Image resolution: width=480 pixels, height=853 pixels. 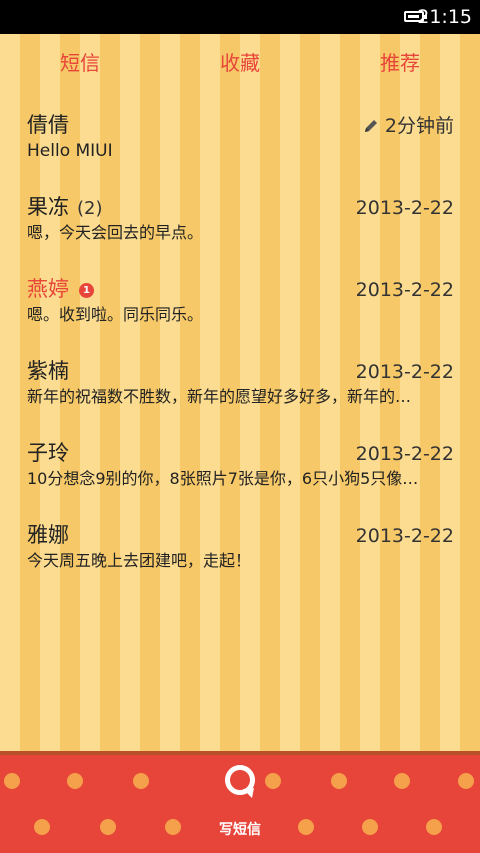 I want to click on compose-button: 写短信, so click(x=240, y=802).